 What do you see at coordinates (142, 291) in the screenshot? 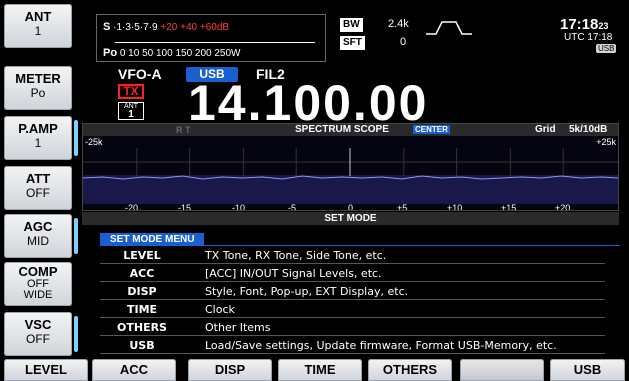
I see `menu-row-key: DISP` at bounding box center [142, 291].